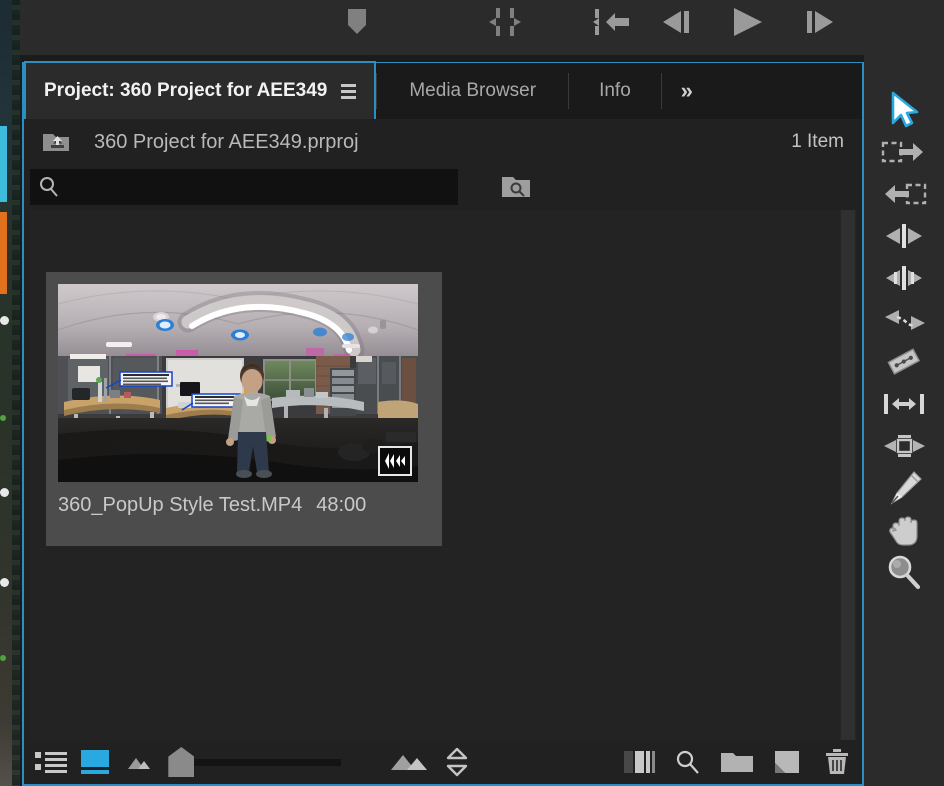 Image resolution: width=944 pixels, height=786 pixels. What do you see at coordinates (266, 762) in the screenshot?
I see `slider-track` at bounding box center [266, 762].